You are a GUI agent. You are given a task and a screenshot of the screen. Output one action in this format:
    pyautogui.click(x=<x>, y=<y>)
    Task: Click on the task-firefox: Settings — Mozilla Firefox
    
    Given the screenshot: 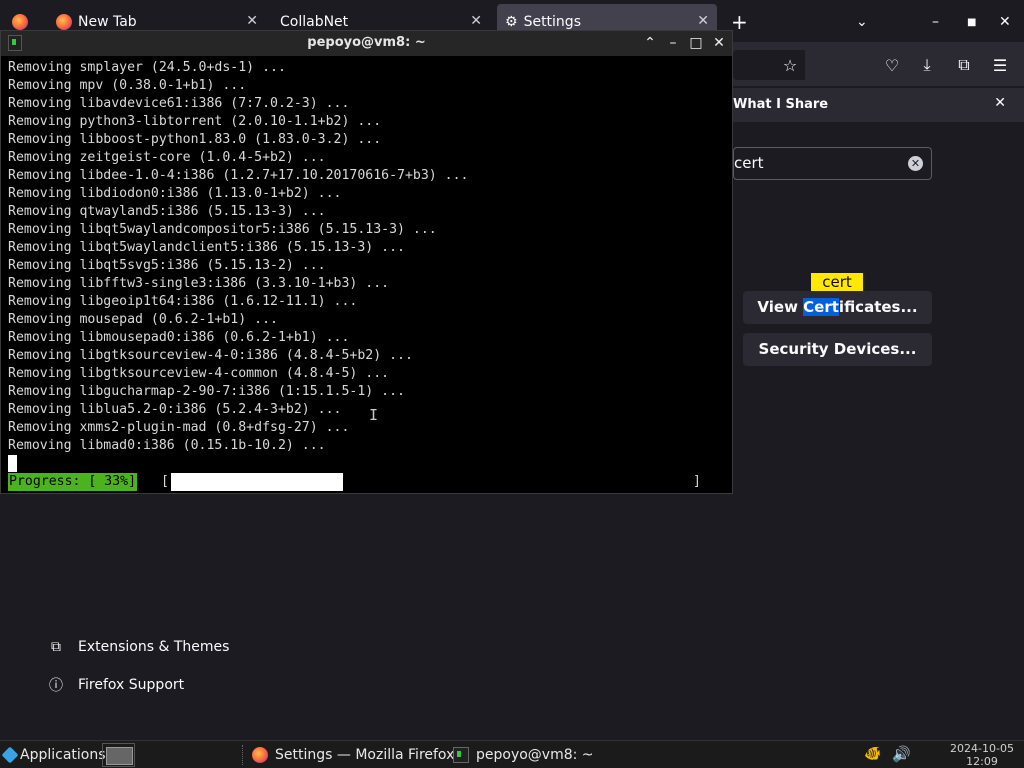 What is the action you would take?
    pyautogui.click(x=353, y=755)
    